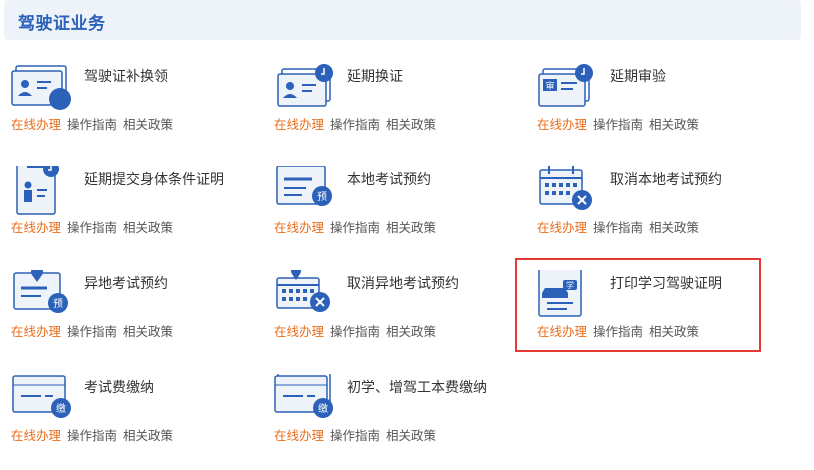  I want to click on license-fee-payment-icon: 缴, so click(303, 396).